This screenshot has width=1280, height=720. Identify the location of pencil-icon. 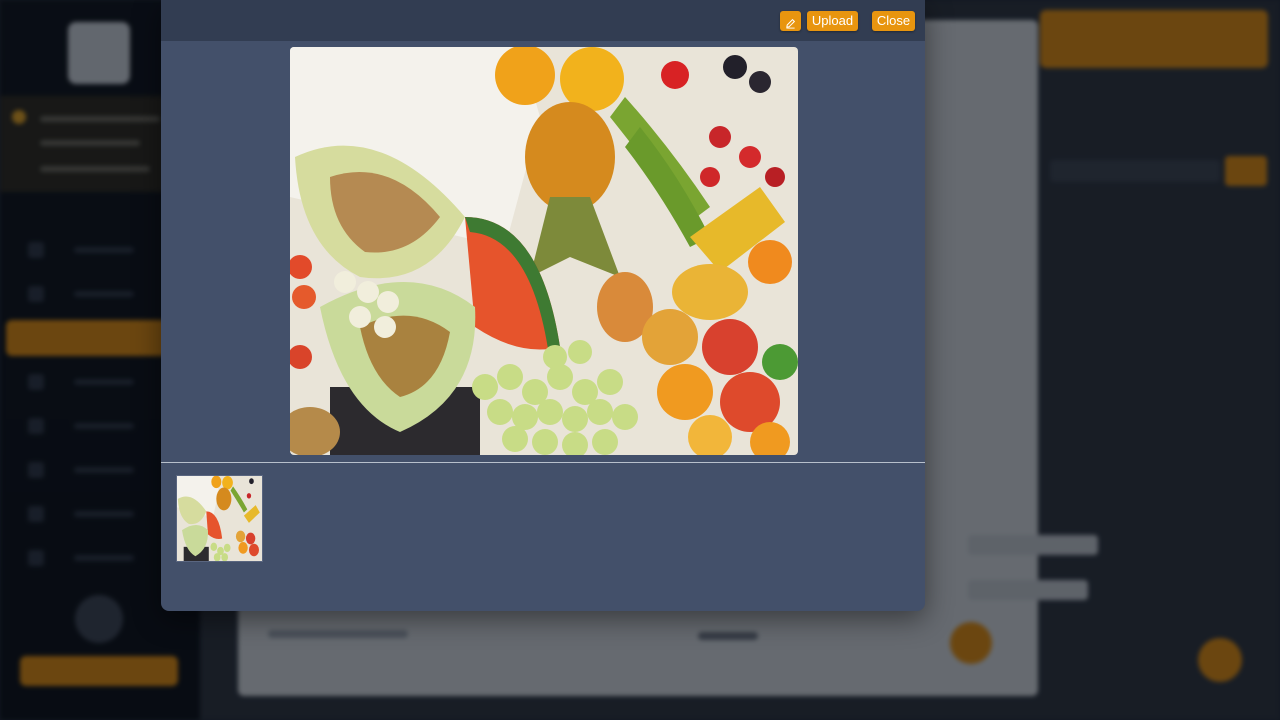
(791, 23).